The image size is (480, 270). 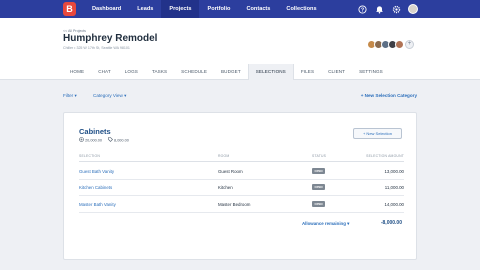 I want to click on room-cell: Master Bedroom, so click(x=234, y=204).